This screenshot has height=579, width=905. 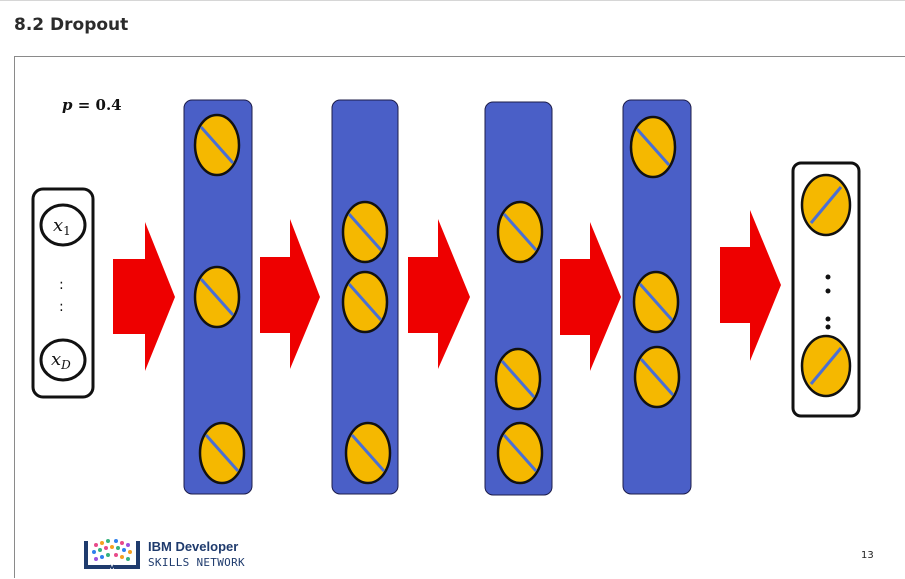 What do you see at coordinates (193, 546) in the screenshot?
I see `brand-line-1: IBM Developer` at bounding box center [193, 546].